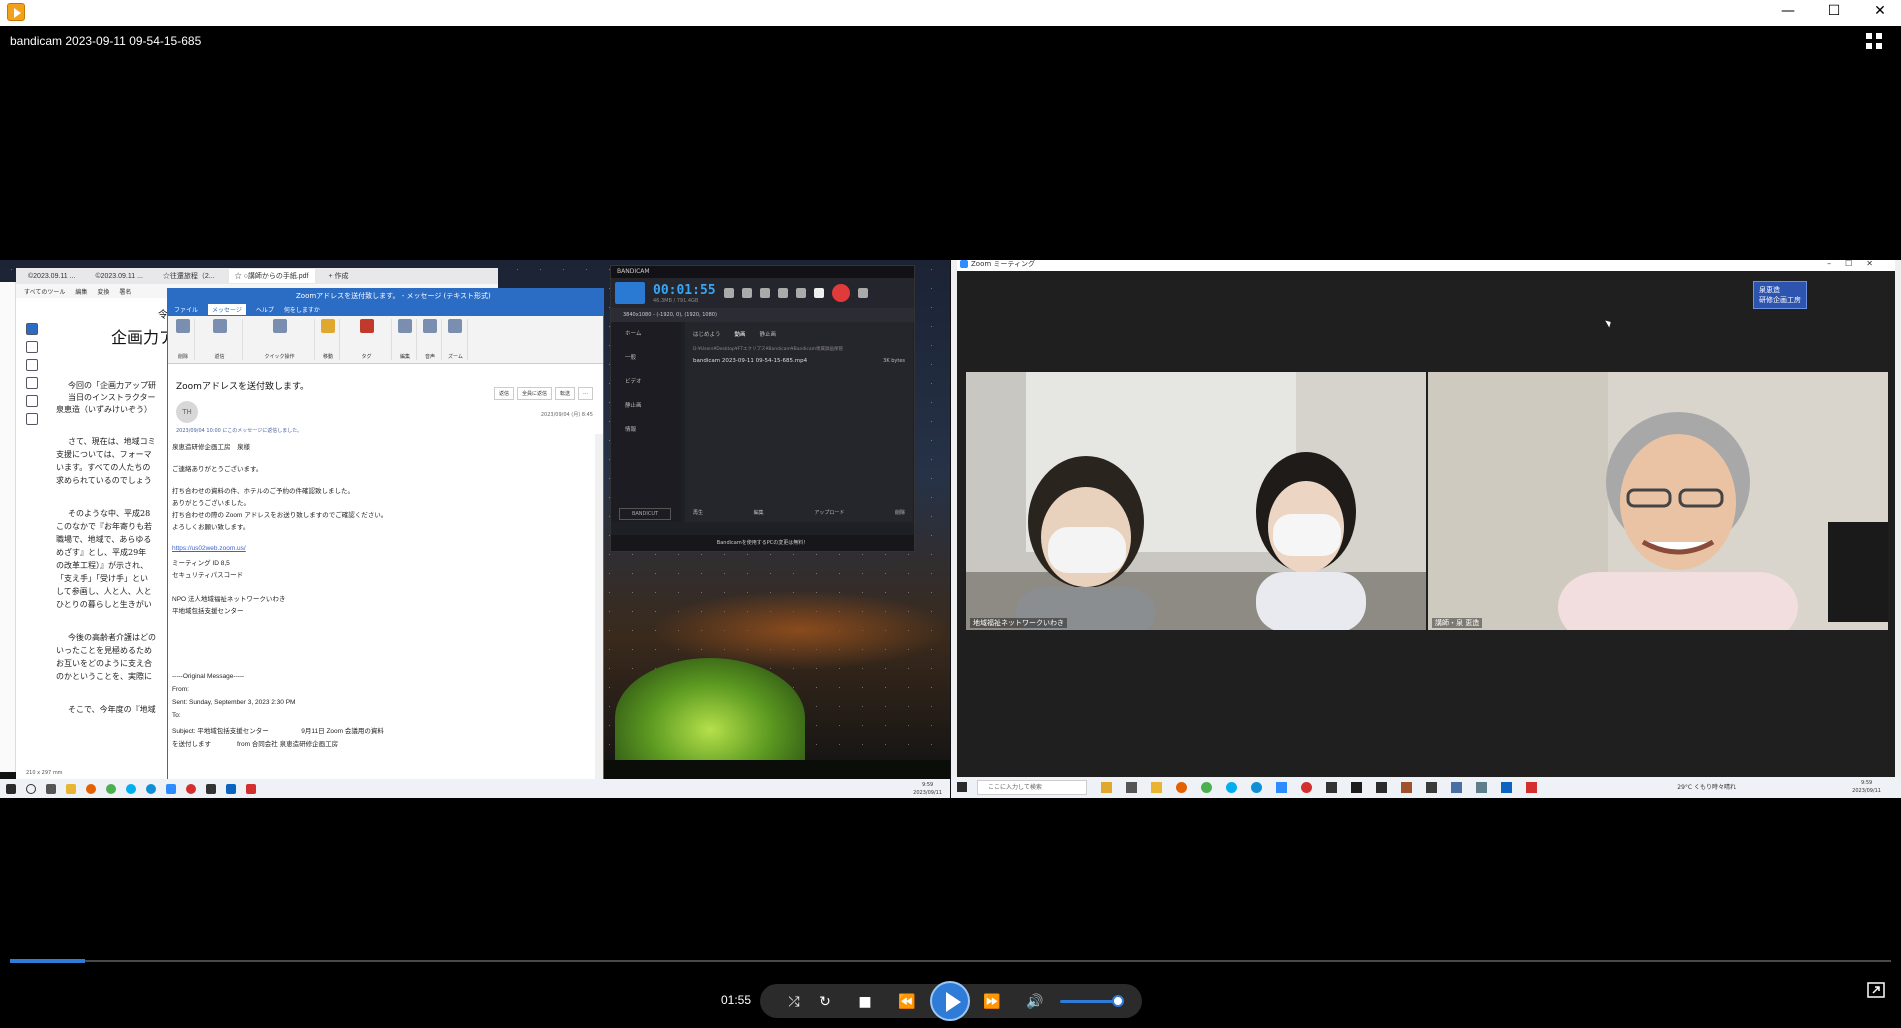 The height and width of the screenshot is (1028, 1901). What do you see at coordinates (1658, 501) in the screenshot?
I see `participant-tile: 講師・泉 恵造` at bounding box center [1658, 501].